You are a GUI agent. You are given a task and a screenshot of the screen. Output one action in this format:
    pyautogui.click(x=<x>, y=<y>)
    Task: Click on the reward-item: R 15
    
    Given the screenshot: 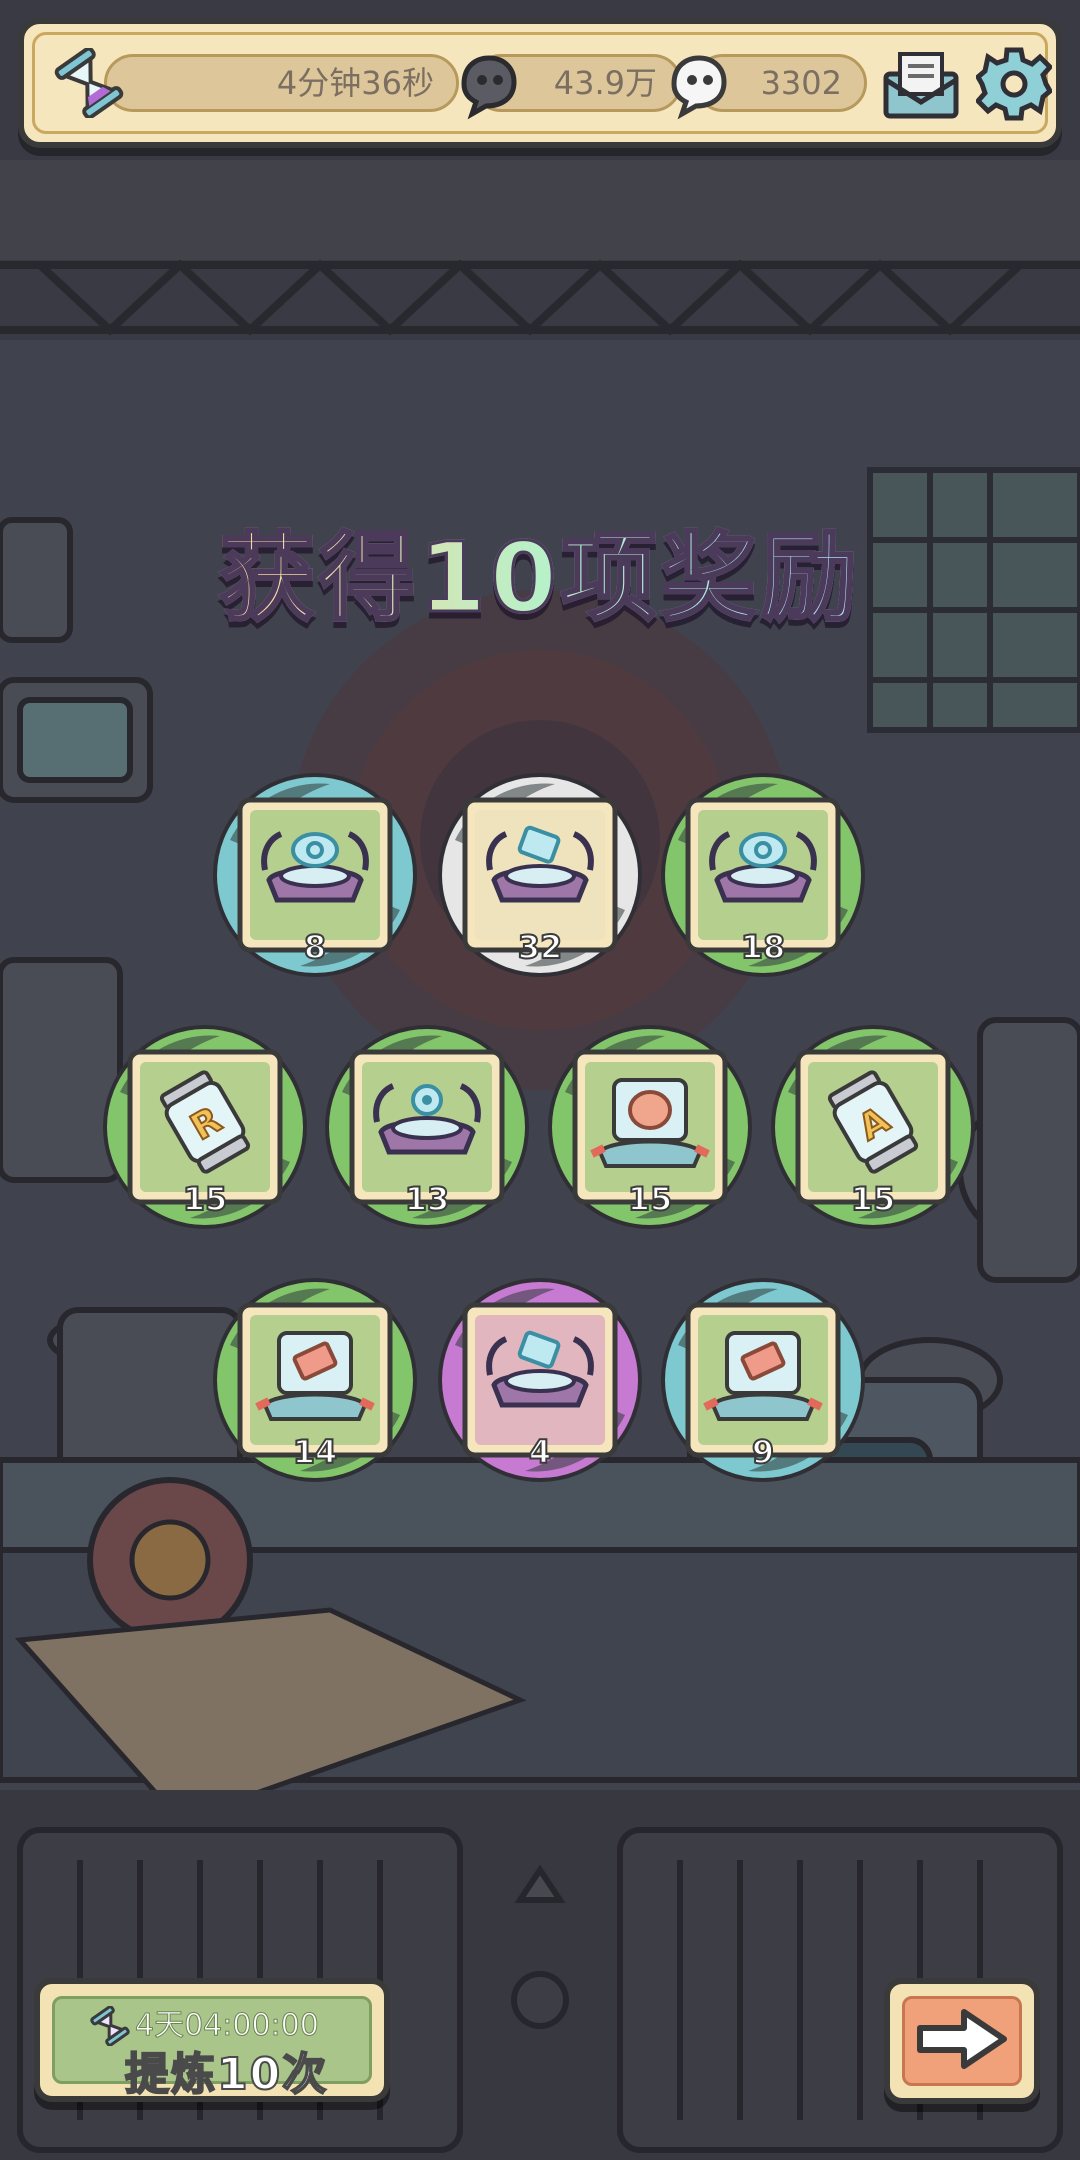 What is the action you would take?
    pyautogui.click(x=205, y=1127)
    